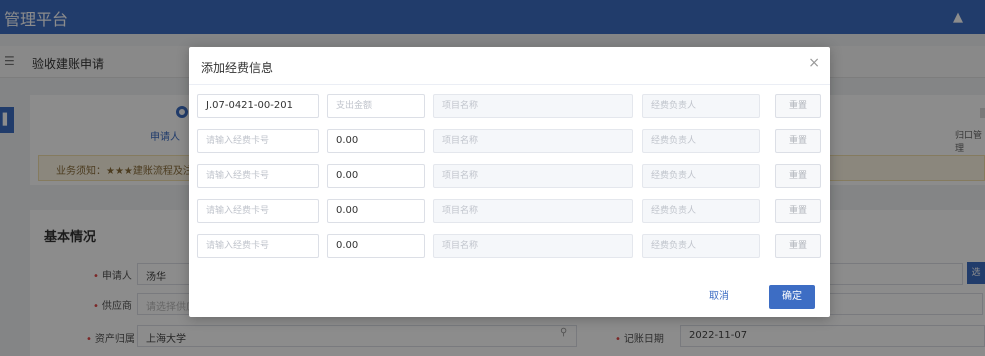 The image size is (985, 356). Describe the element at coordinates (376, 106) in the screenshot. I see `amount-input: 支出金额` at that location.